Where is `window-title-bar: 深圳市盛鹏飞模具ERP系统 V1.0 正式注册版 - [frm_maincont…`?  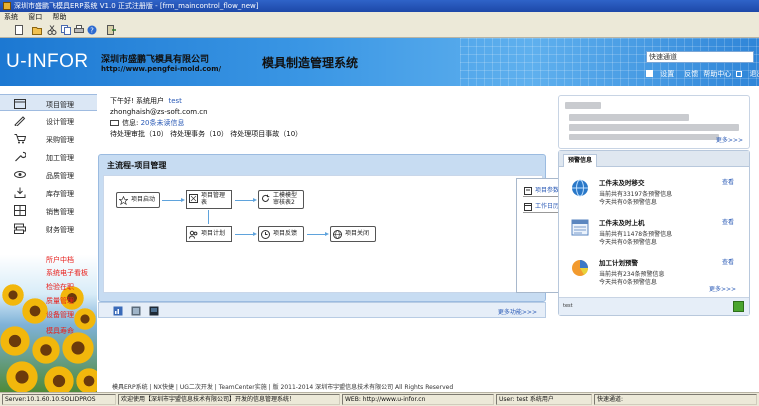 window-title-bar: 深圳市盛鹏飞模具ERP系统 V1.0 正式注册版 - [frm_maincont… is located at coordinates (379, 6).